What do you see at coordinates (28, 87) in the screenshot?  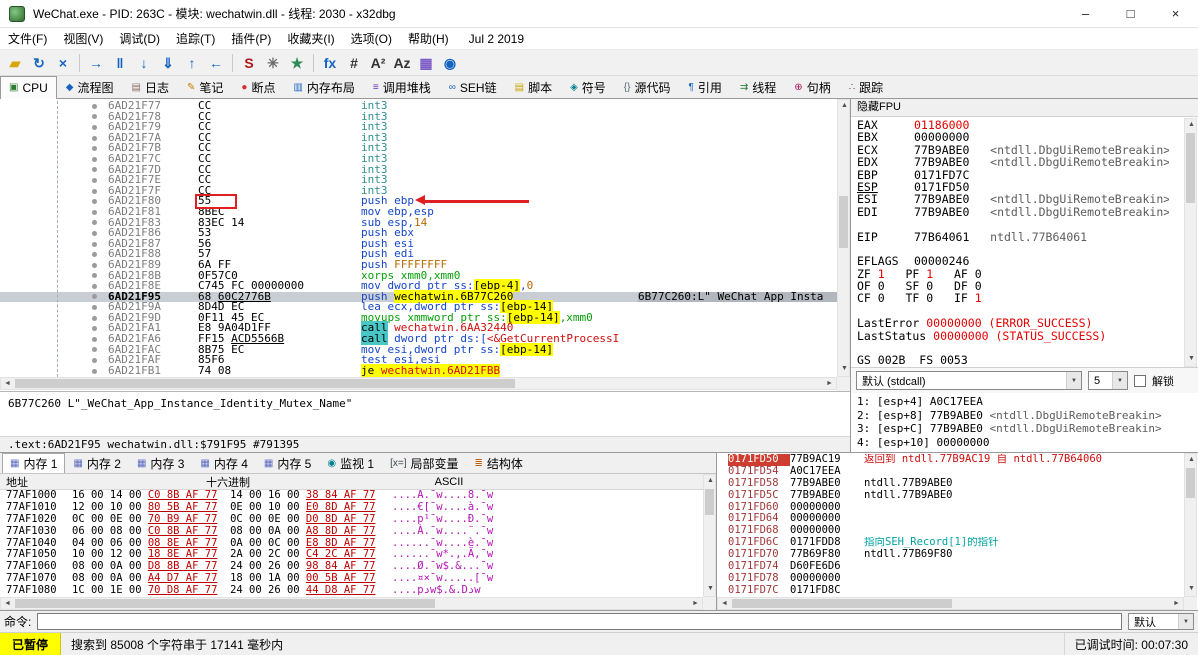 I see `tab-cpu: ▣ CPU` at bounding box center [28, 87].